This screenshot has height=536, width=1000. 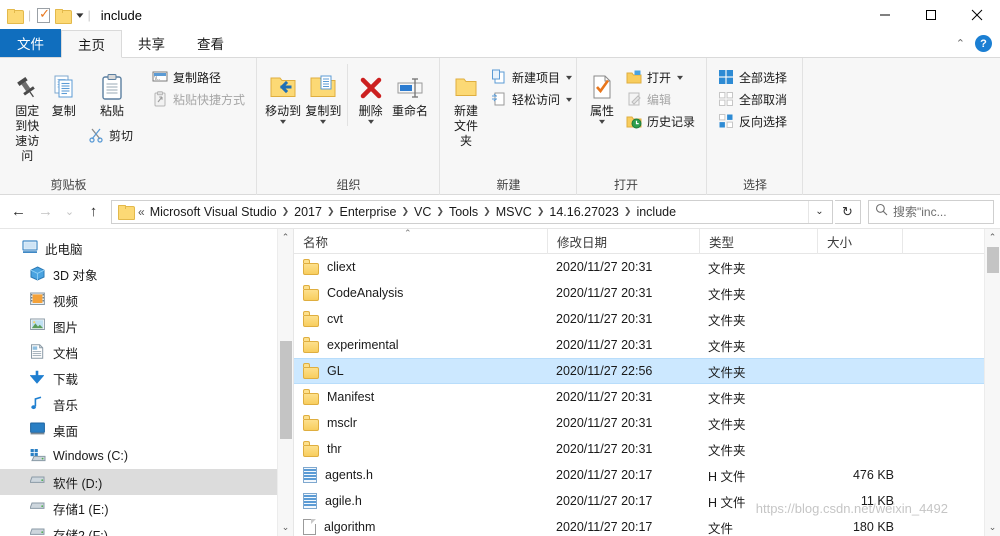 I want to click on table-row: CodeAnalysis 2020/11/27 20:31 文件夹, so click(x=647, y=293).